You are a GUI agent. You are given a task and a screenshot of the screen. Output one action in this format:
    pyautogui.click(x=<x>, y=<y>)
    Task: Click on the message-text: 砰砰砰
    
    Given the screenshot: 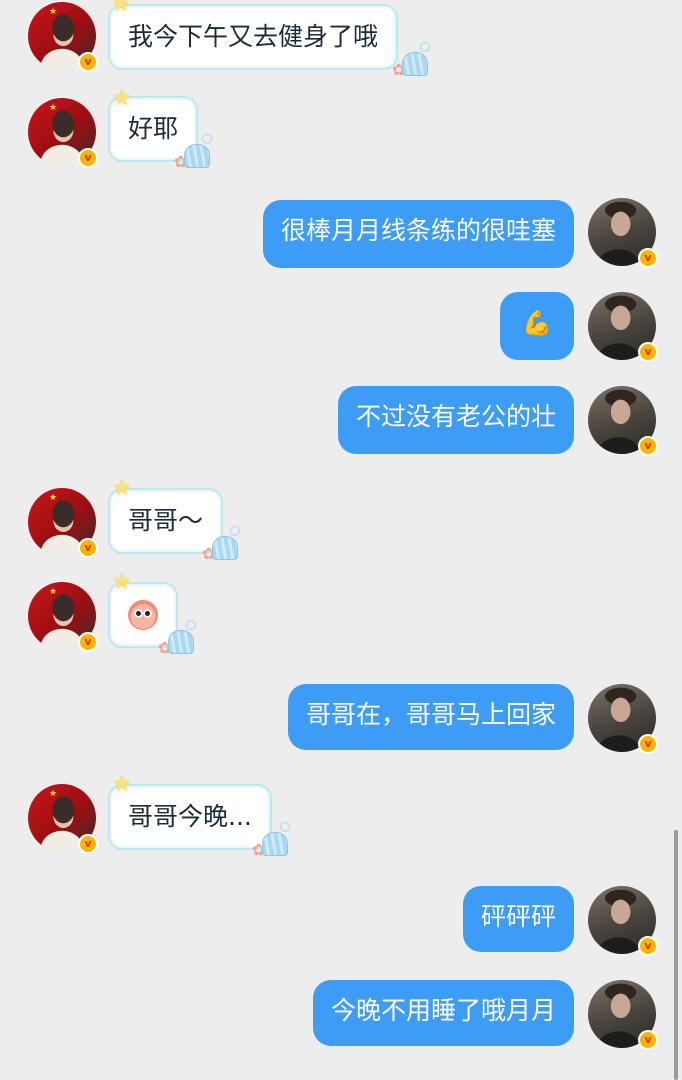 What is the action you would take?
    pyautogui.click(x=518, y=916)
    